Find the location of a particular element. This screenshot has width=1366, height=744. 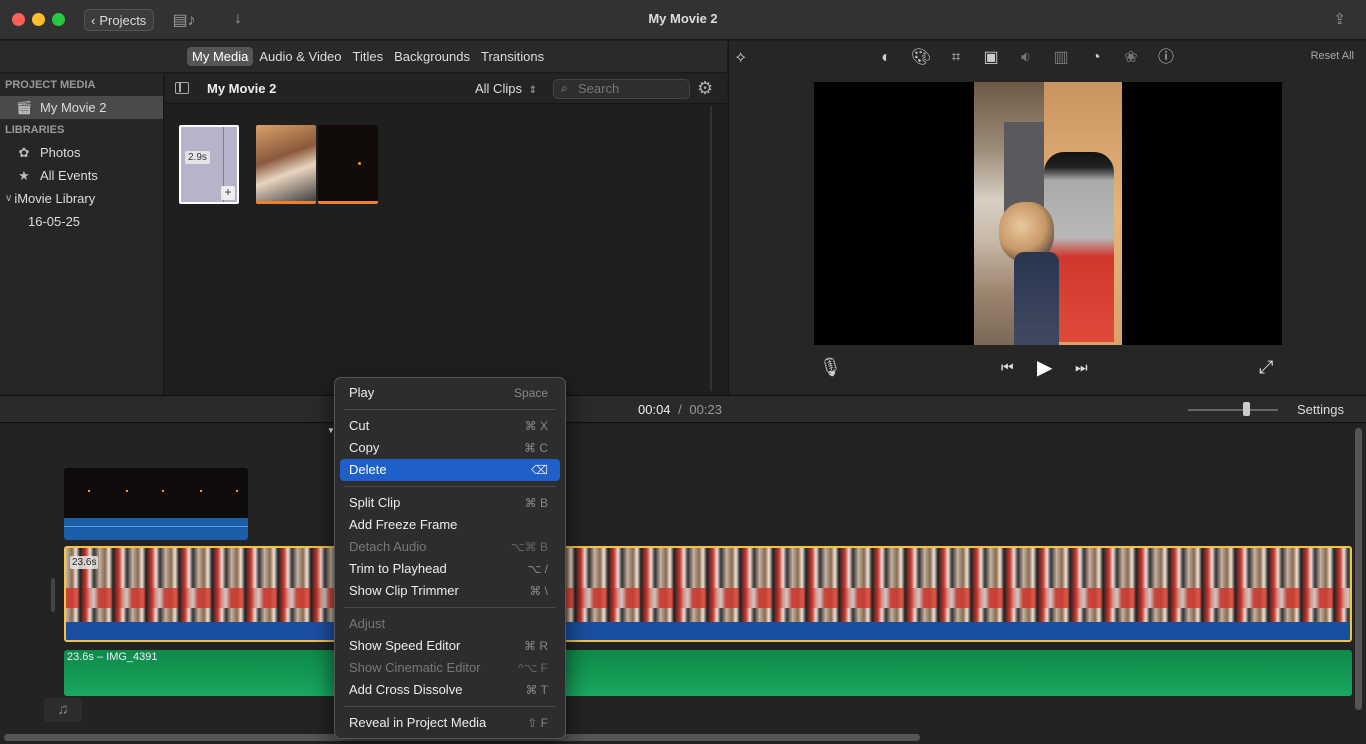

magic-wand-icon: ✧ is located at coordinates (740, 58).